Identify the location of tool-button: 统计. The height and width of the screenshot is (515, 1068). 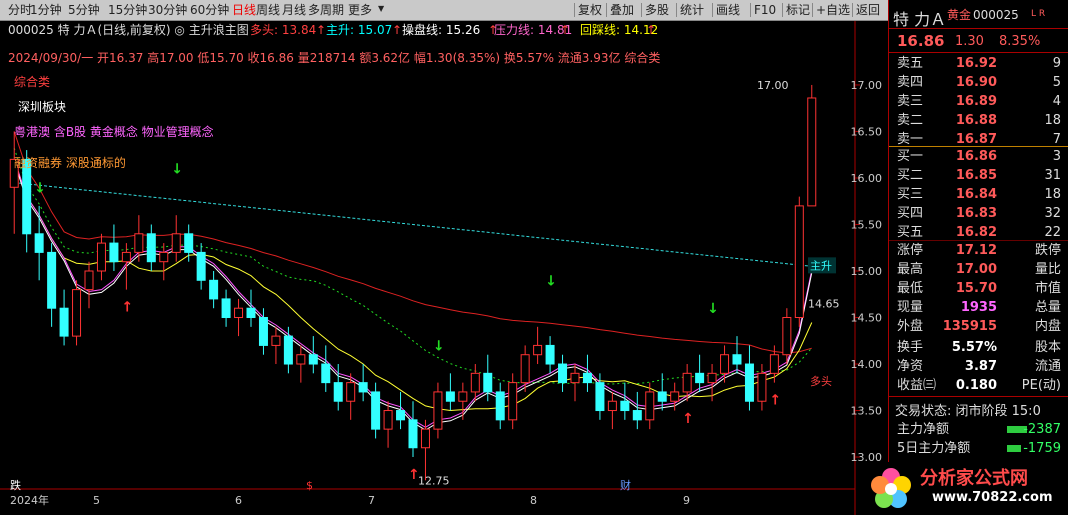
(692, 10).